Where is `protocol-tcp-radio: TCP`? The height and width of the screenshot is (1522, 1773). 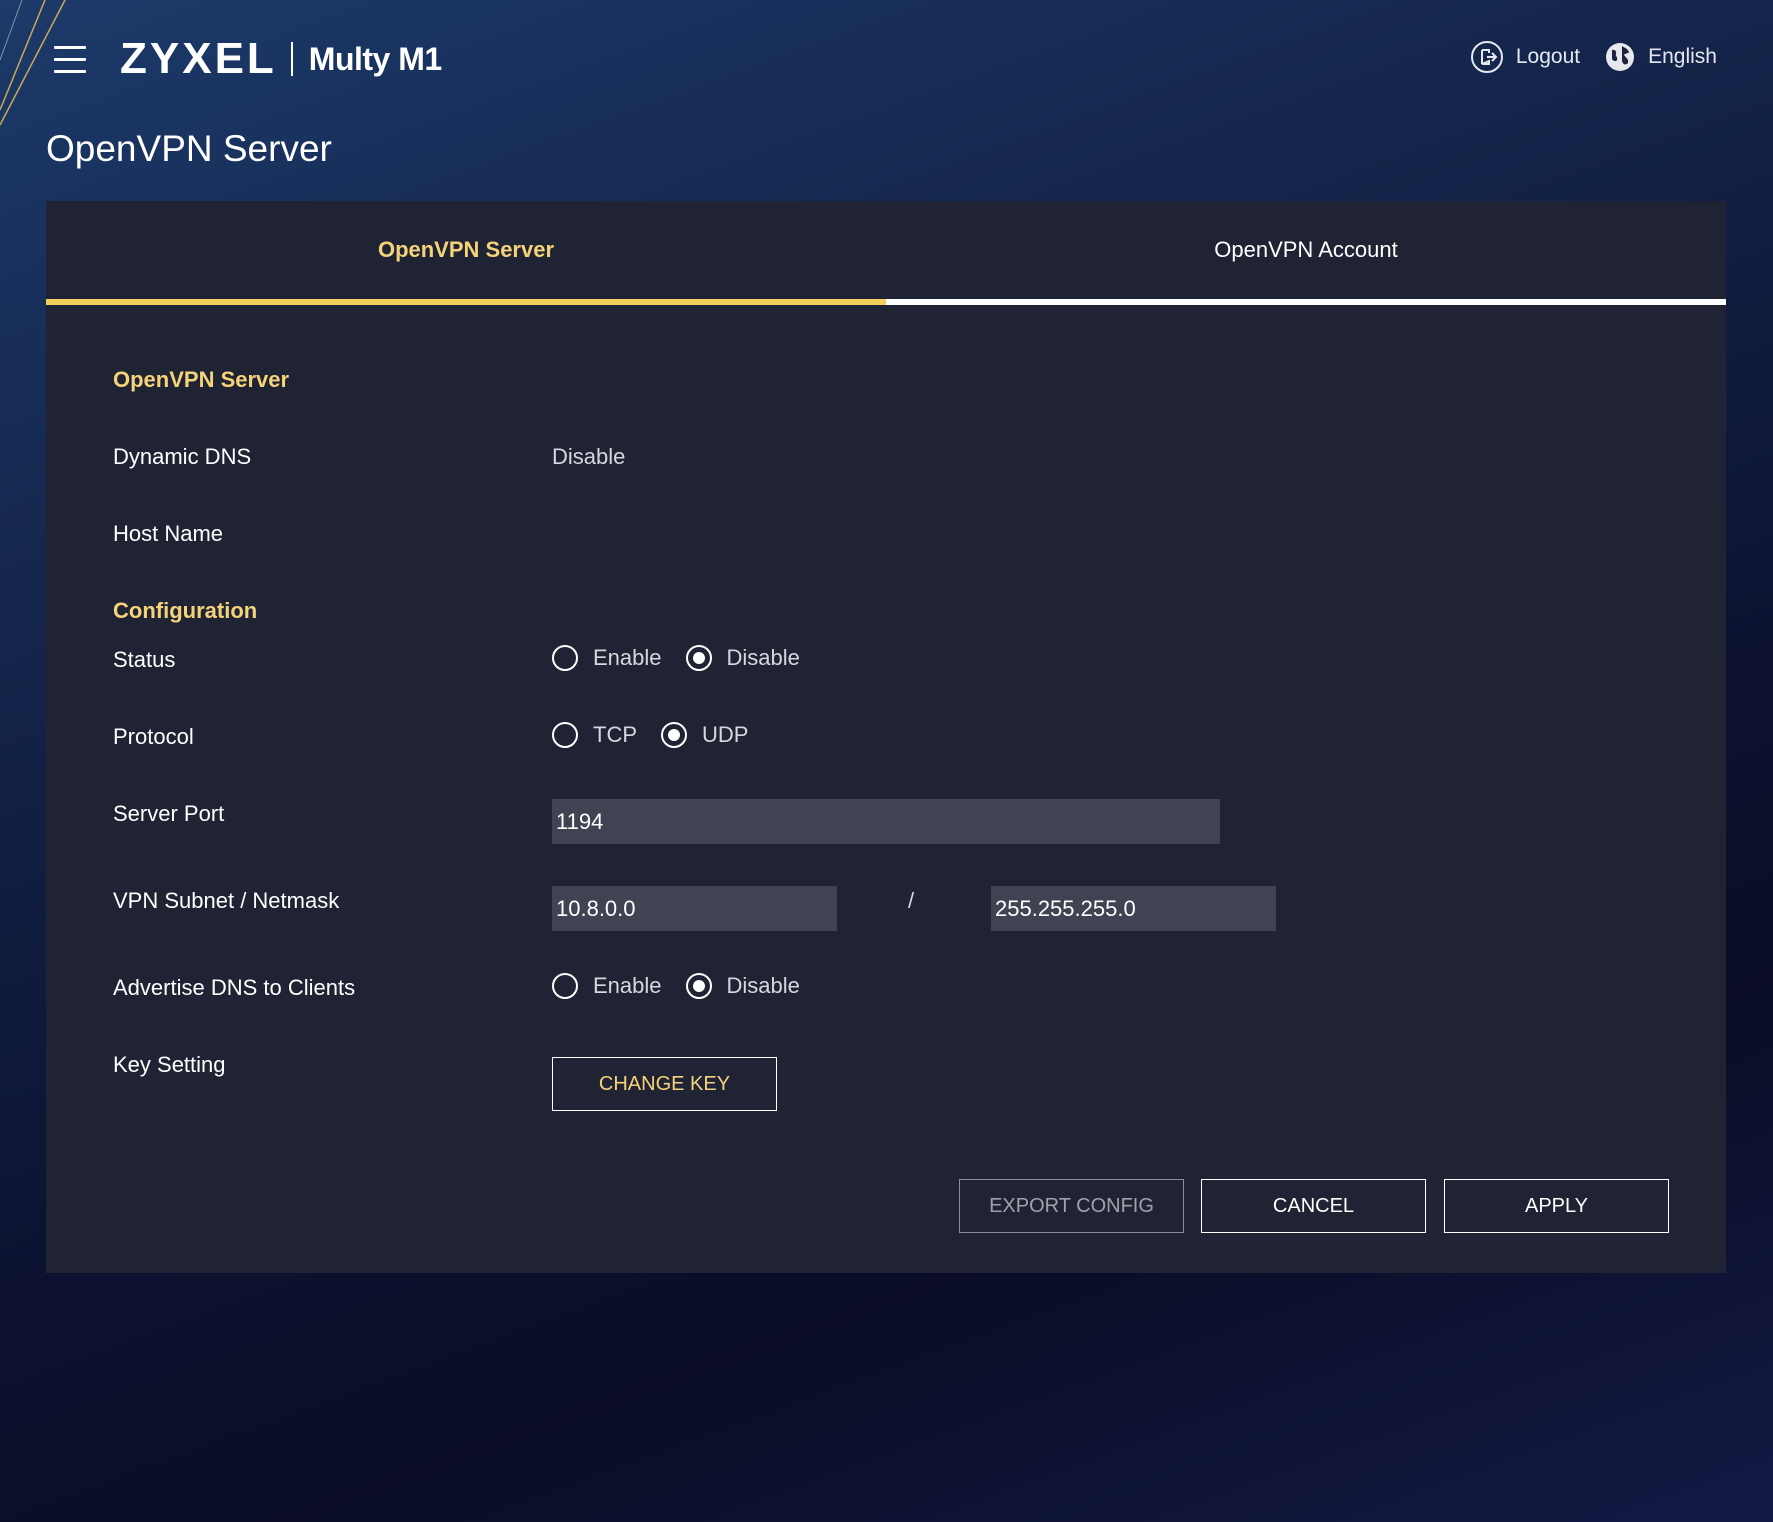
protocol-tcp-radio: TCP is located at coordinates (594, 735).